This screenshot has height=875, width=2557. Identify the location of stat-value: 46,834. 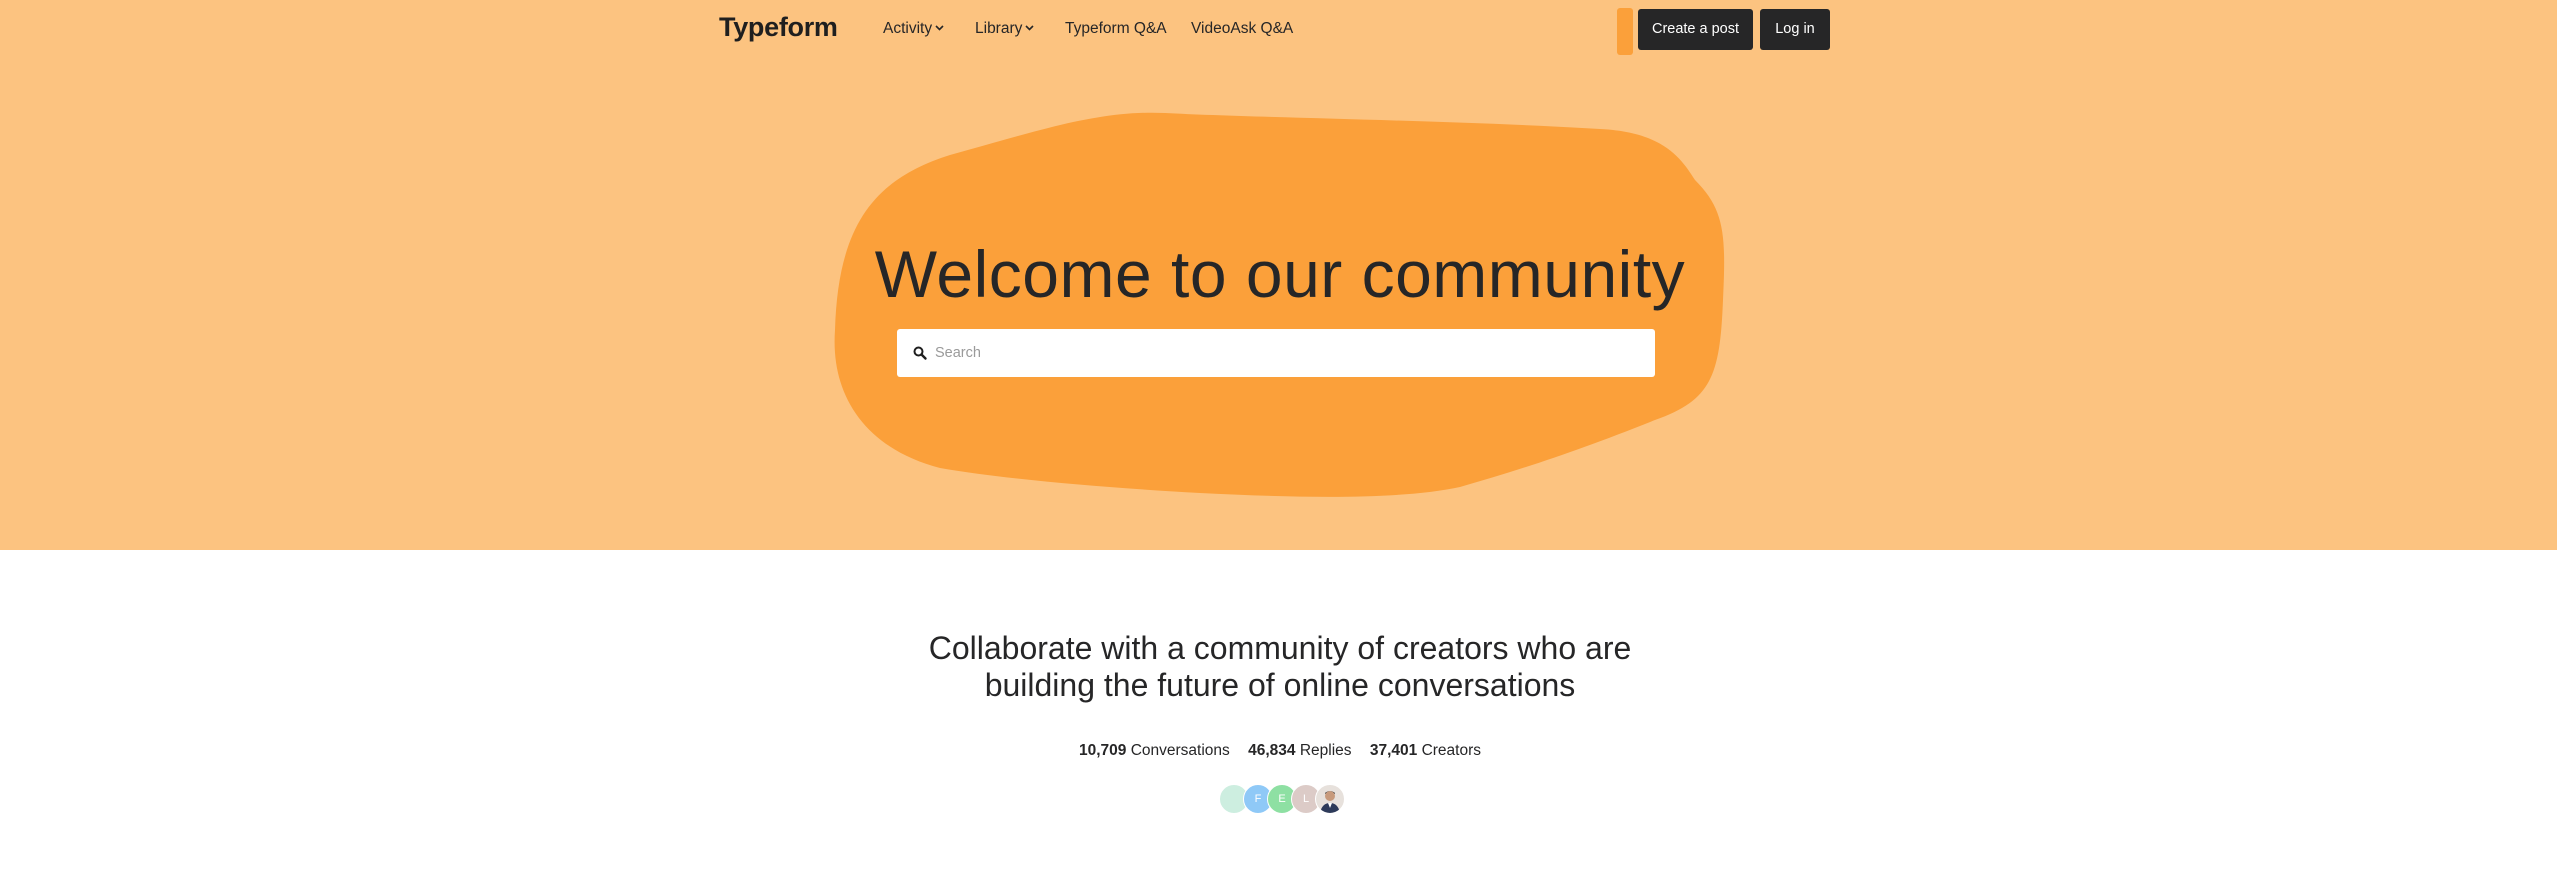
(1272, 750).